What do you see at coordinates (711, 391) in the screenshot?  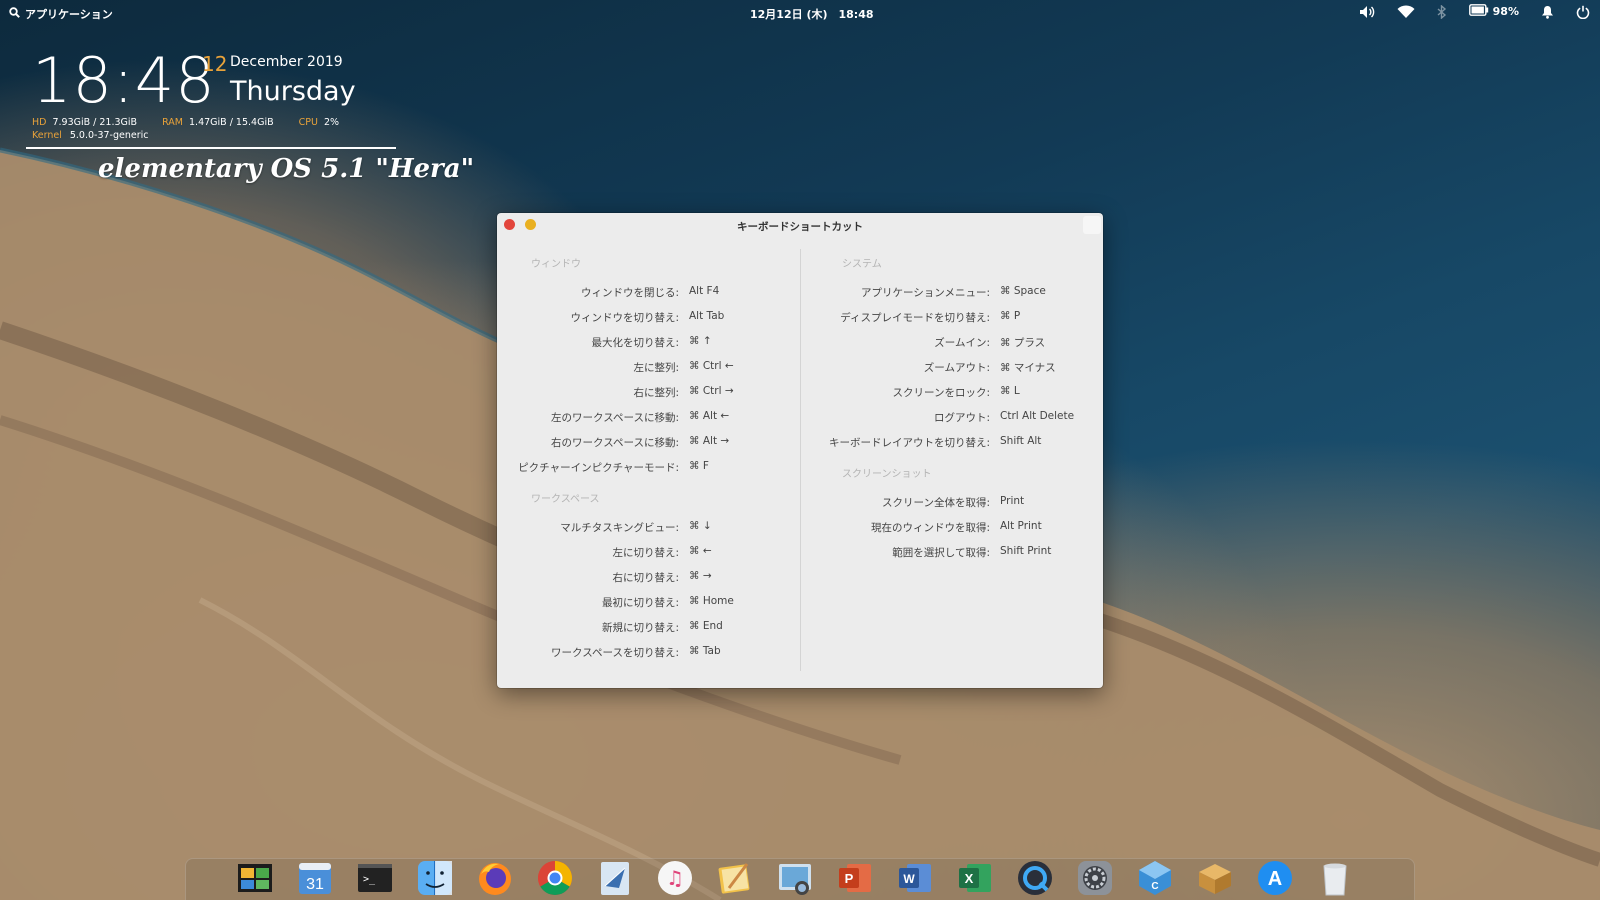 I see `shortcut-keys: ⌘ Ctrl →` at bounding box center [711, 391].